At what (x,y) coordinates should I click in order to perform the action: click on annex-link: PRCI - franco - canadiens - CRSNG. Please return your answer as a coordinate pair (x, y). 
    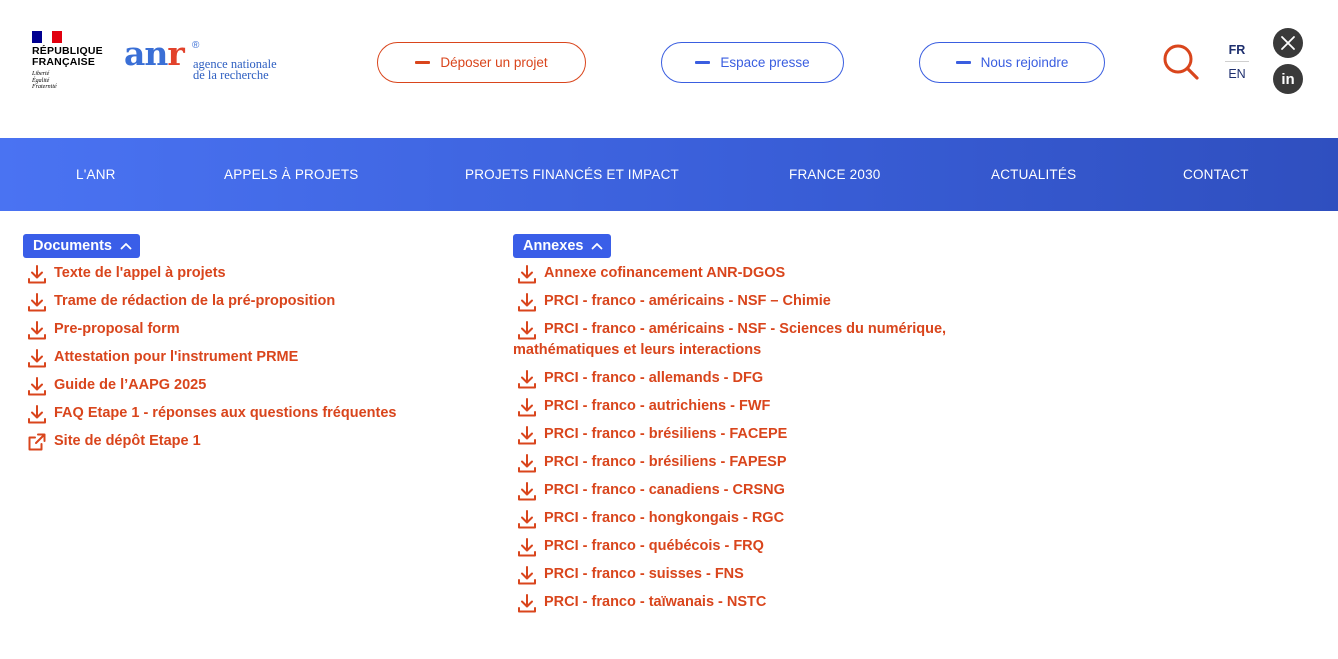
    Looking at the image, I should click on (763, 490).